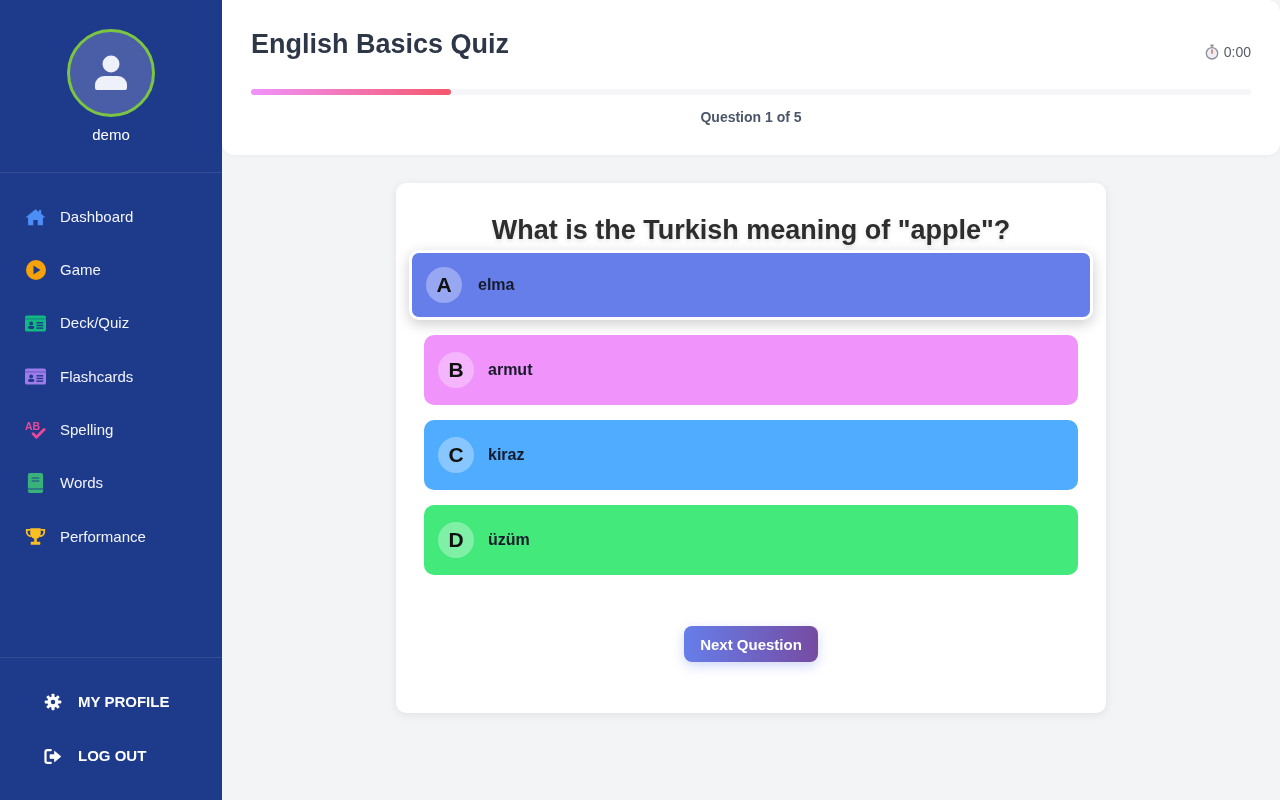 The height and width of the screenshot is (800, 1280). Describe the element at coordinates (111, 73) in the screenshot. I see `avatar-icon` at that location.